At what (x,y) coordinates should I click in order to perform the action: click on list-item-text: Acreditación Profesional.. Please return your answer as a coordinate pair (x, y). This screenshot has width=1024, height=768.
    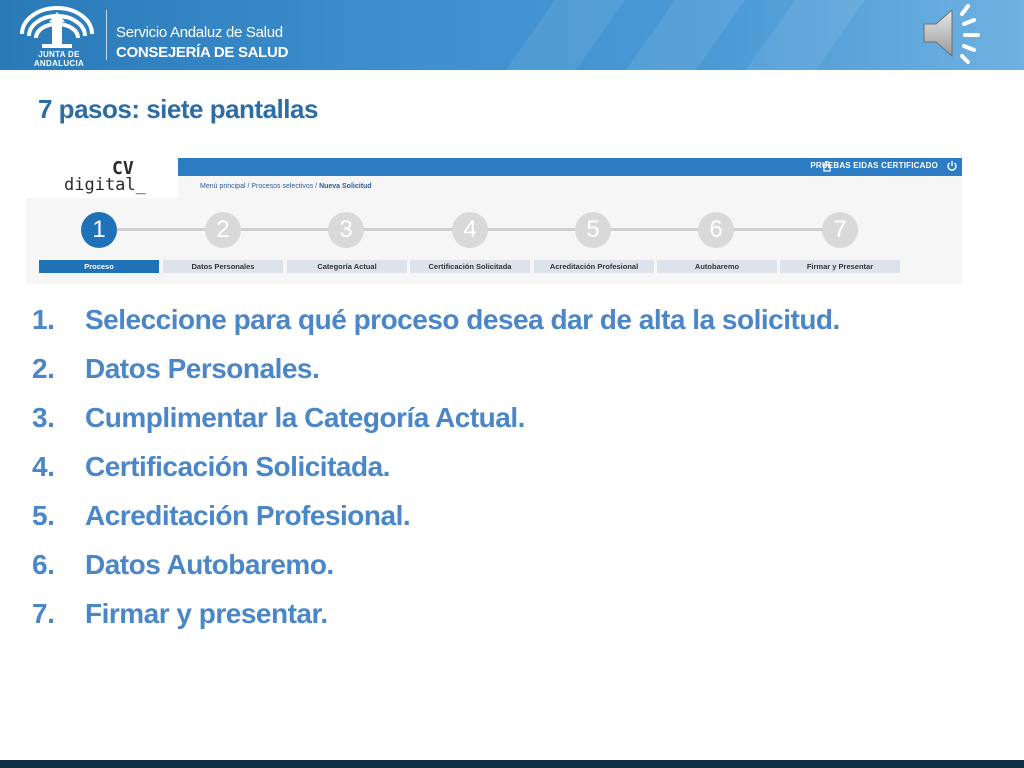
    Looking at the image, I should click on (248, 515).